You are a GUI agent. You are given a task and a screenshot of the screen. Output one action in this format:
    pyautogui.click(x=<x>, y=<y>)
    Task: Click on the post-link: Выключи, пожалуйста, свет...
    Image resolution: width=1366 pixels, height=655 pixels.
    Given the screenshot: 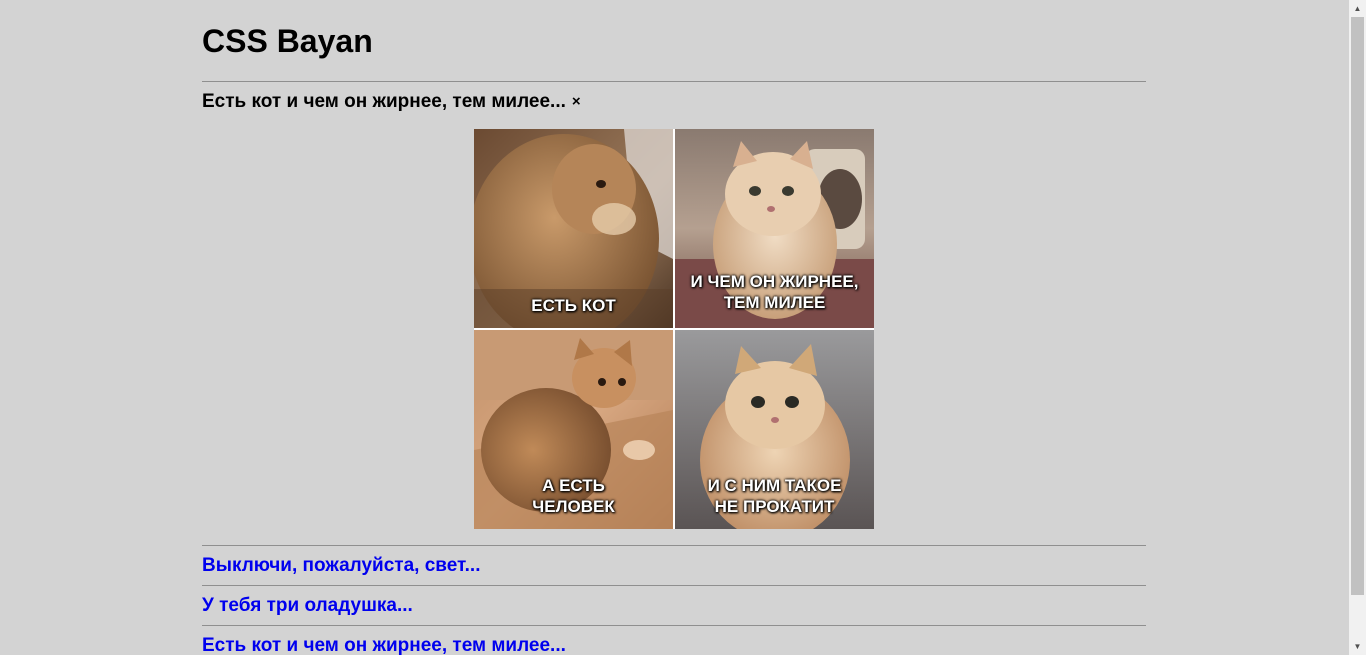 What is the action you would take?
    pyautogui.click(x=341, y=566)
    